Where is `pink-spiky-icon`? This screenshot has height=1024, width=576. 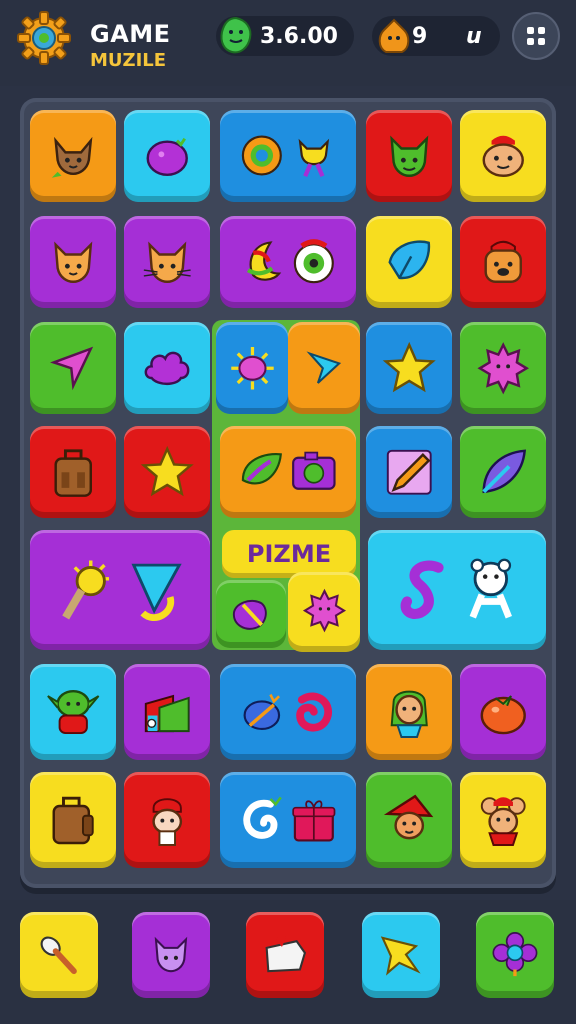
pink-spiky-icon is located at coordinates (503, 368).